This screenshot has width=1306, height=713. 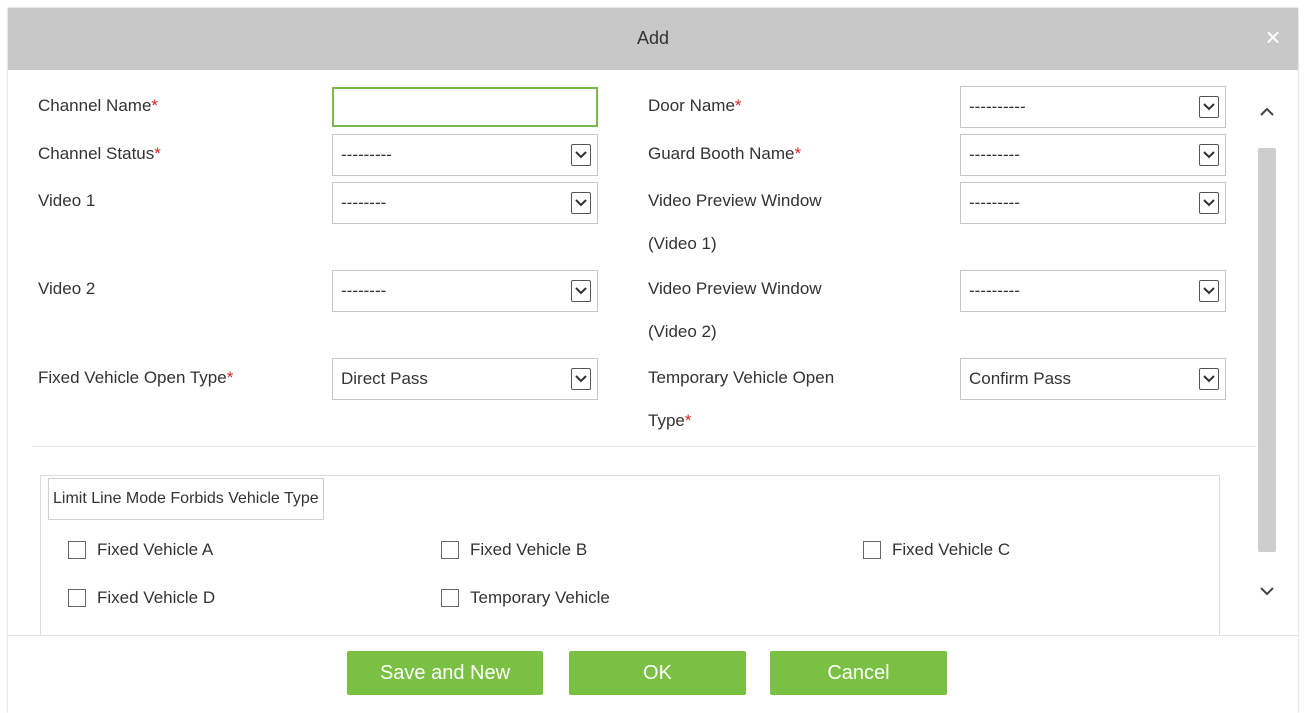 What do you see at coordinates (67, 288) in the screenshot?
I see `video2-label: Video 2` at bounding box center [67, 288].